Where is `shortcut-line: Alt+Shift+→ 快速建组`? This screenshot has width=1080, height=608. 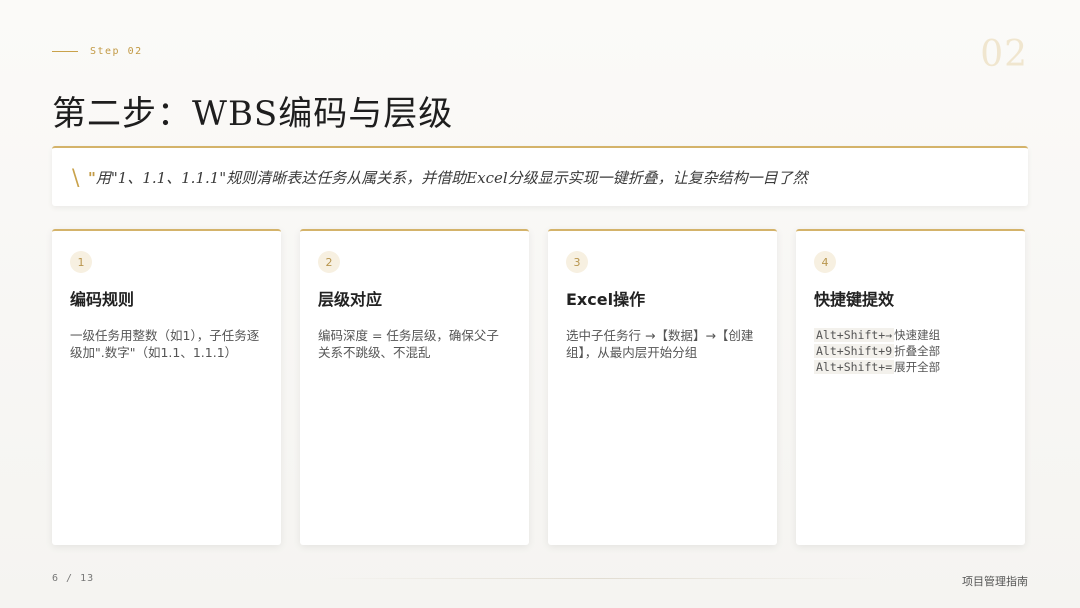 shortcut-line: Alt+Shift+→ 快速建组 is located at coordinates (910, 335).